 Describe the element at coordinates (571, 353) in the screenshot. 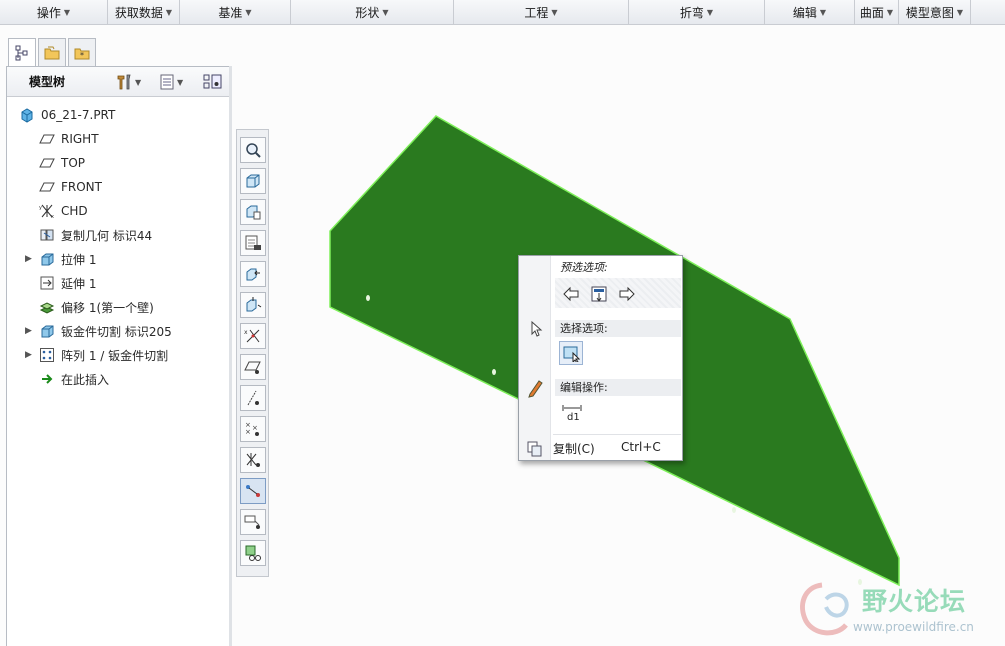

I see `select-face-button` at that location.